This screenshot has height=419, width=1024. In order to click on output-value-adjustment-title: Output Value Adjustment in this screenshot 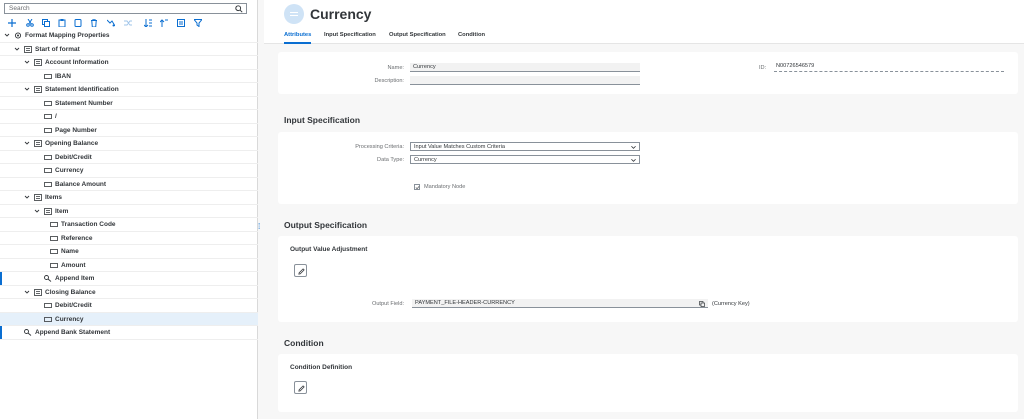, I will do `click(329, 249)`.